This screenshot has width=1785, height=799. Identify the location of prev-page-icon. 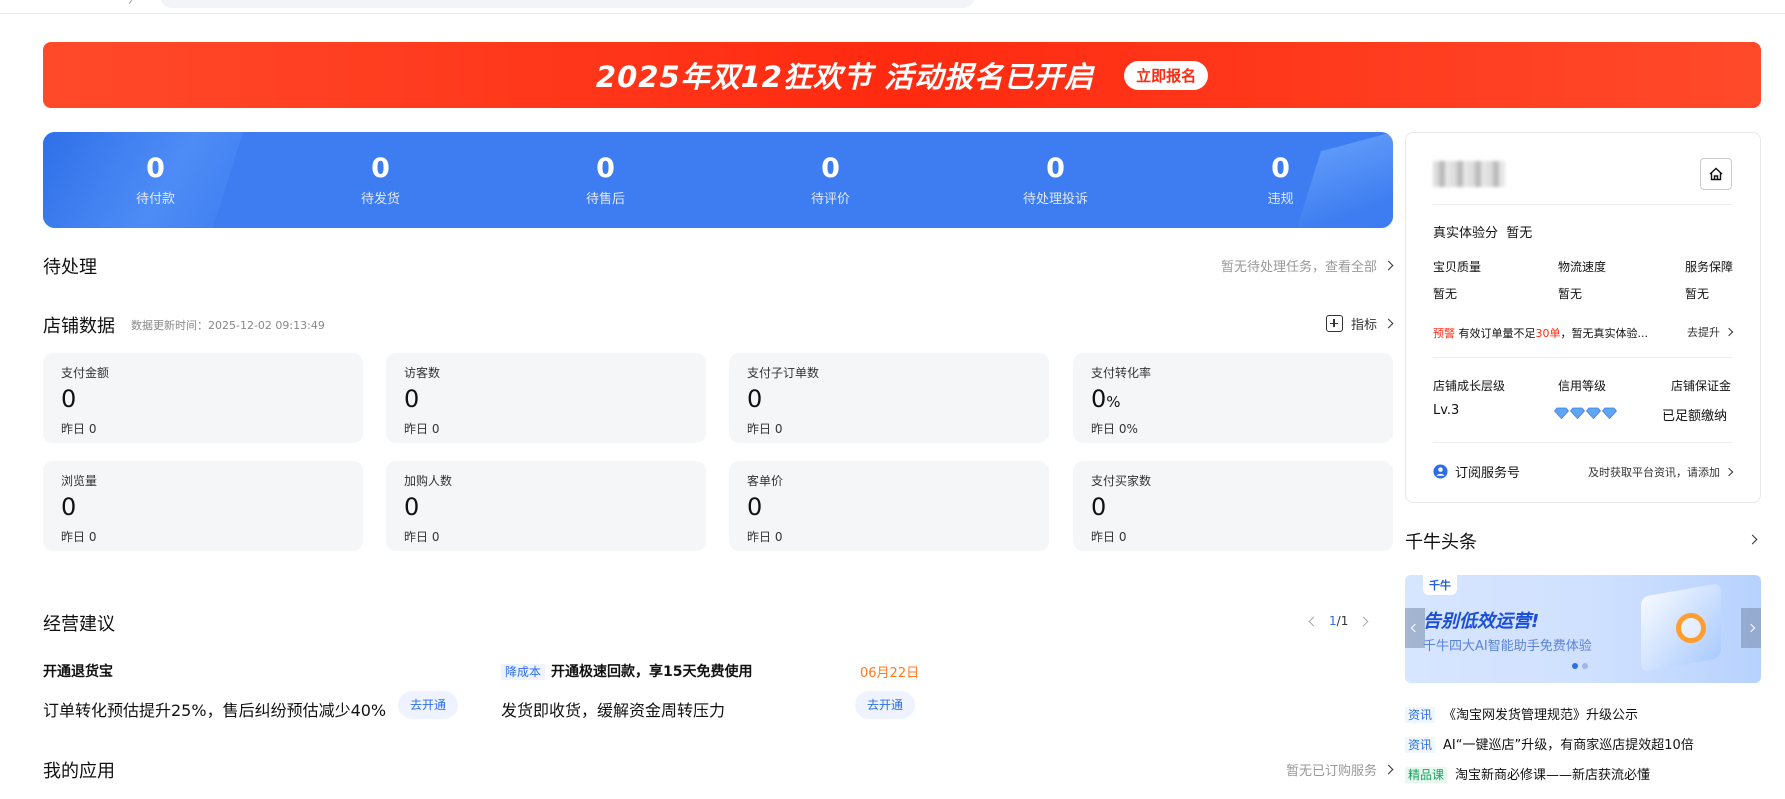
(1313, 621).